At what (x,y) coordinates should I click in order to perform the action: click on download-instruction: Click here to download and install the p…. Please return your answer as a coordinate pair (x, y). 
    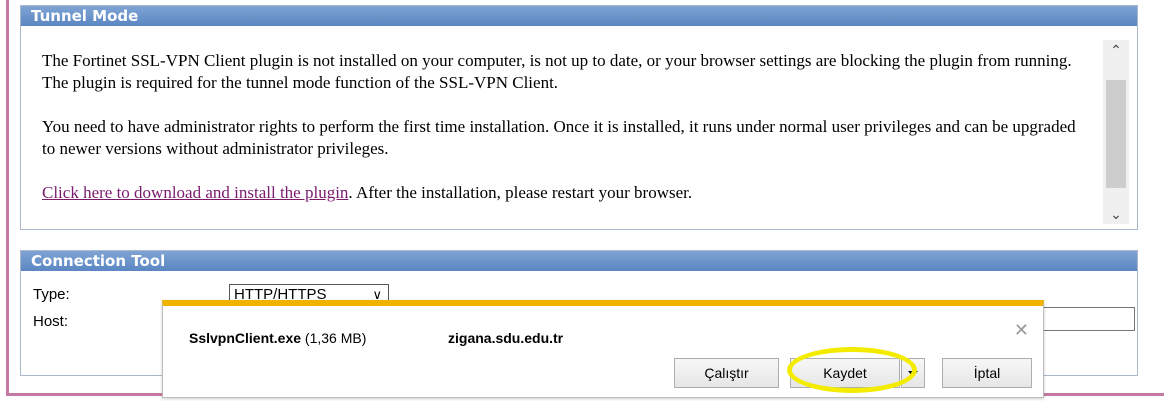
    Looking at the image, I should click on (562, 193).